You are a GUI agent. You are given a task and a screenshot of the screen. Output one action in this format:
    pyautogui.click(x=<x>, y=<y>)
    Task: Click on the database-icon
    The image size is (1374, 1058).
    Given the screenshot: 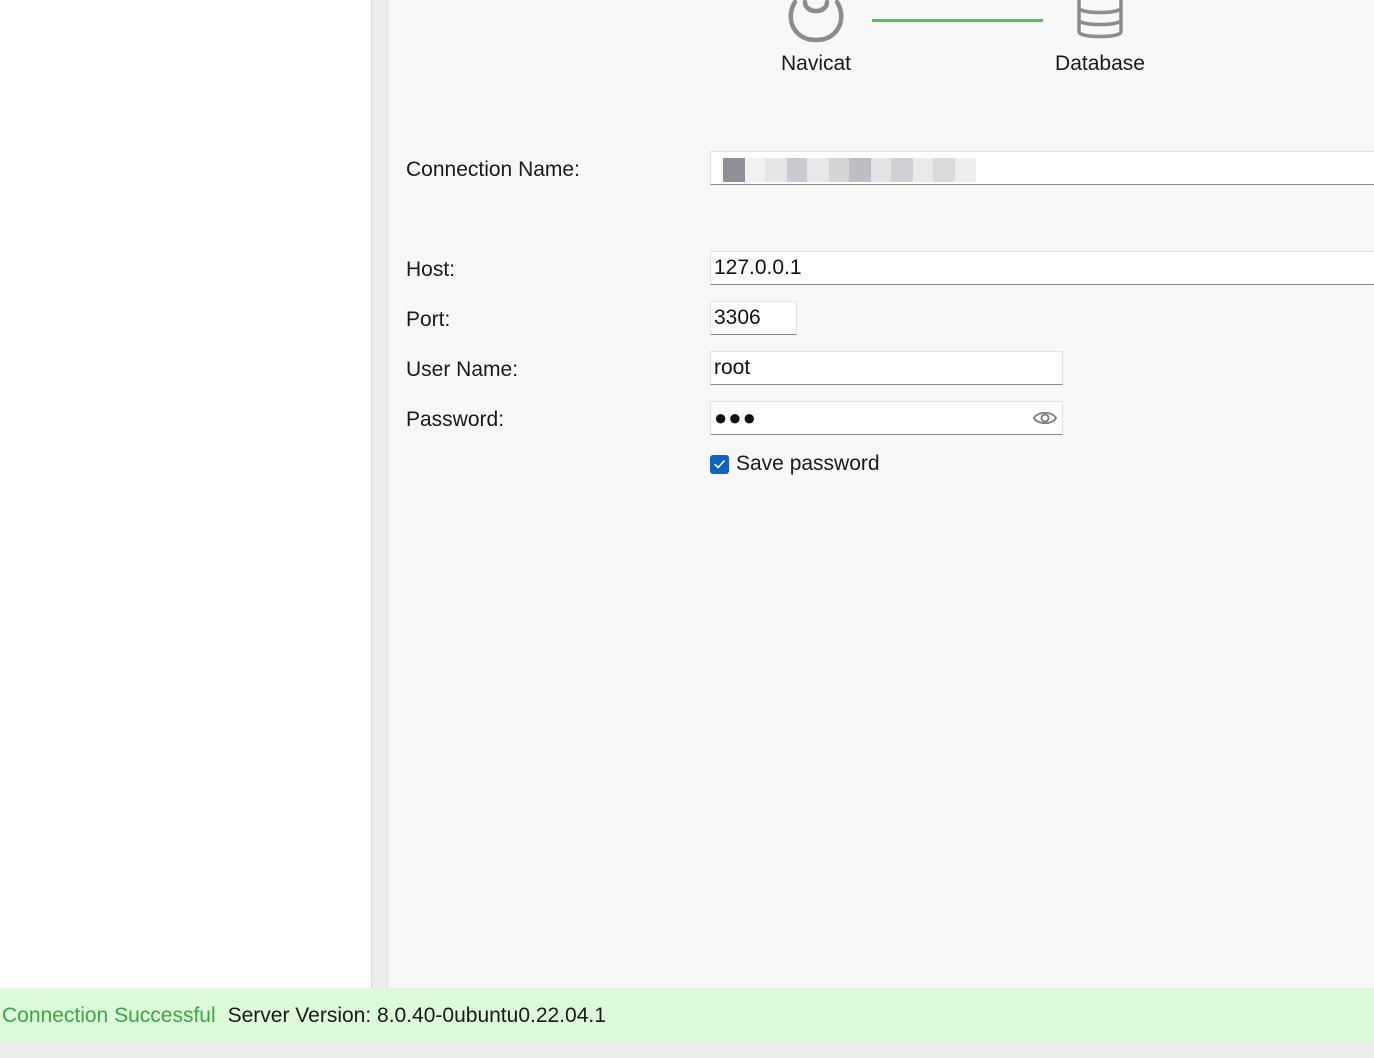 What is the action you would take?
    pyautogui.click(x=1100, y=19)
    